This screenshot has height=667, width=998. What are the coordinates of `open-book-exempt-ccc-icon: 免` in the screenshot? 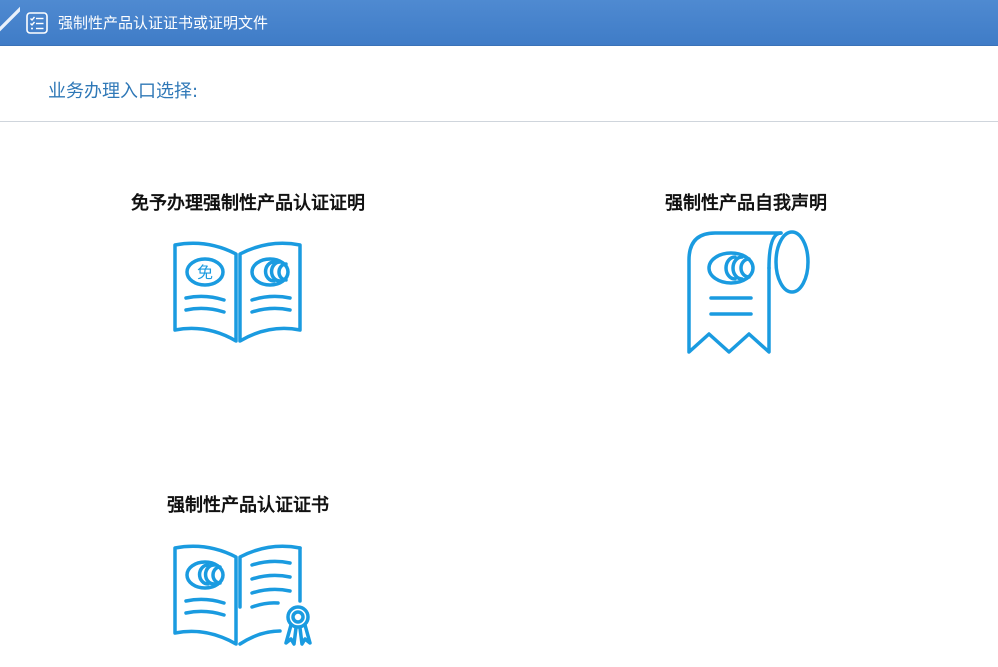 It's located at (238, 293).